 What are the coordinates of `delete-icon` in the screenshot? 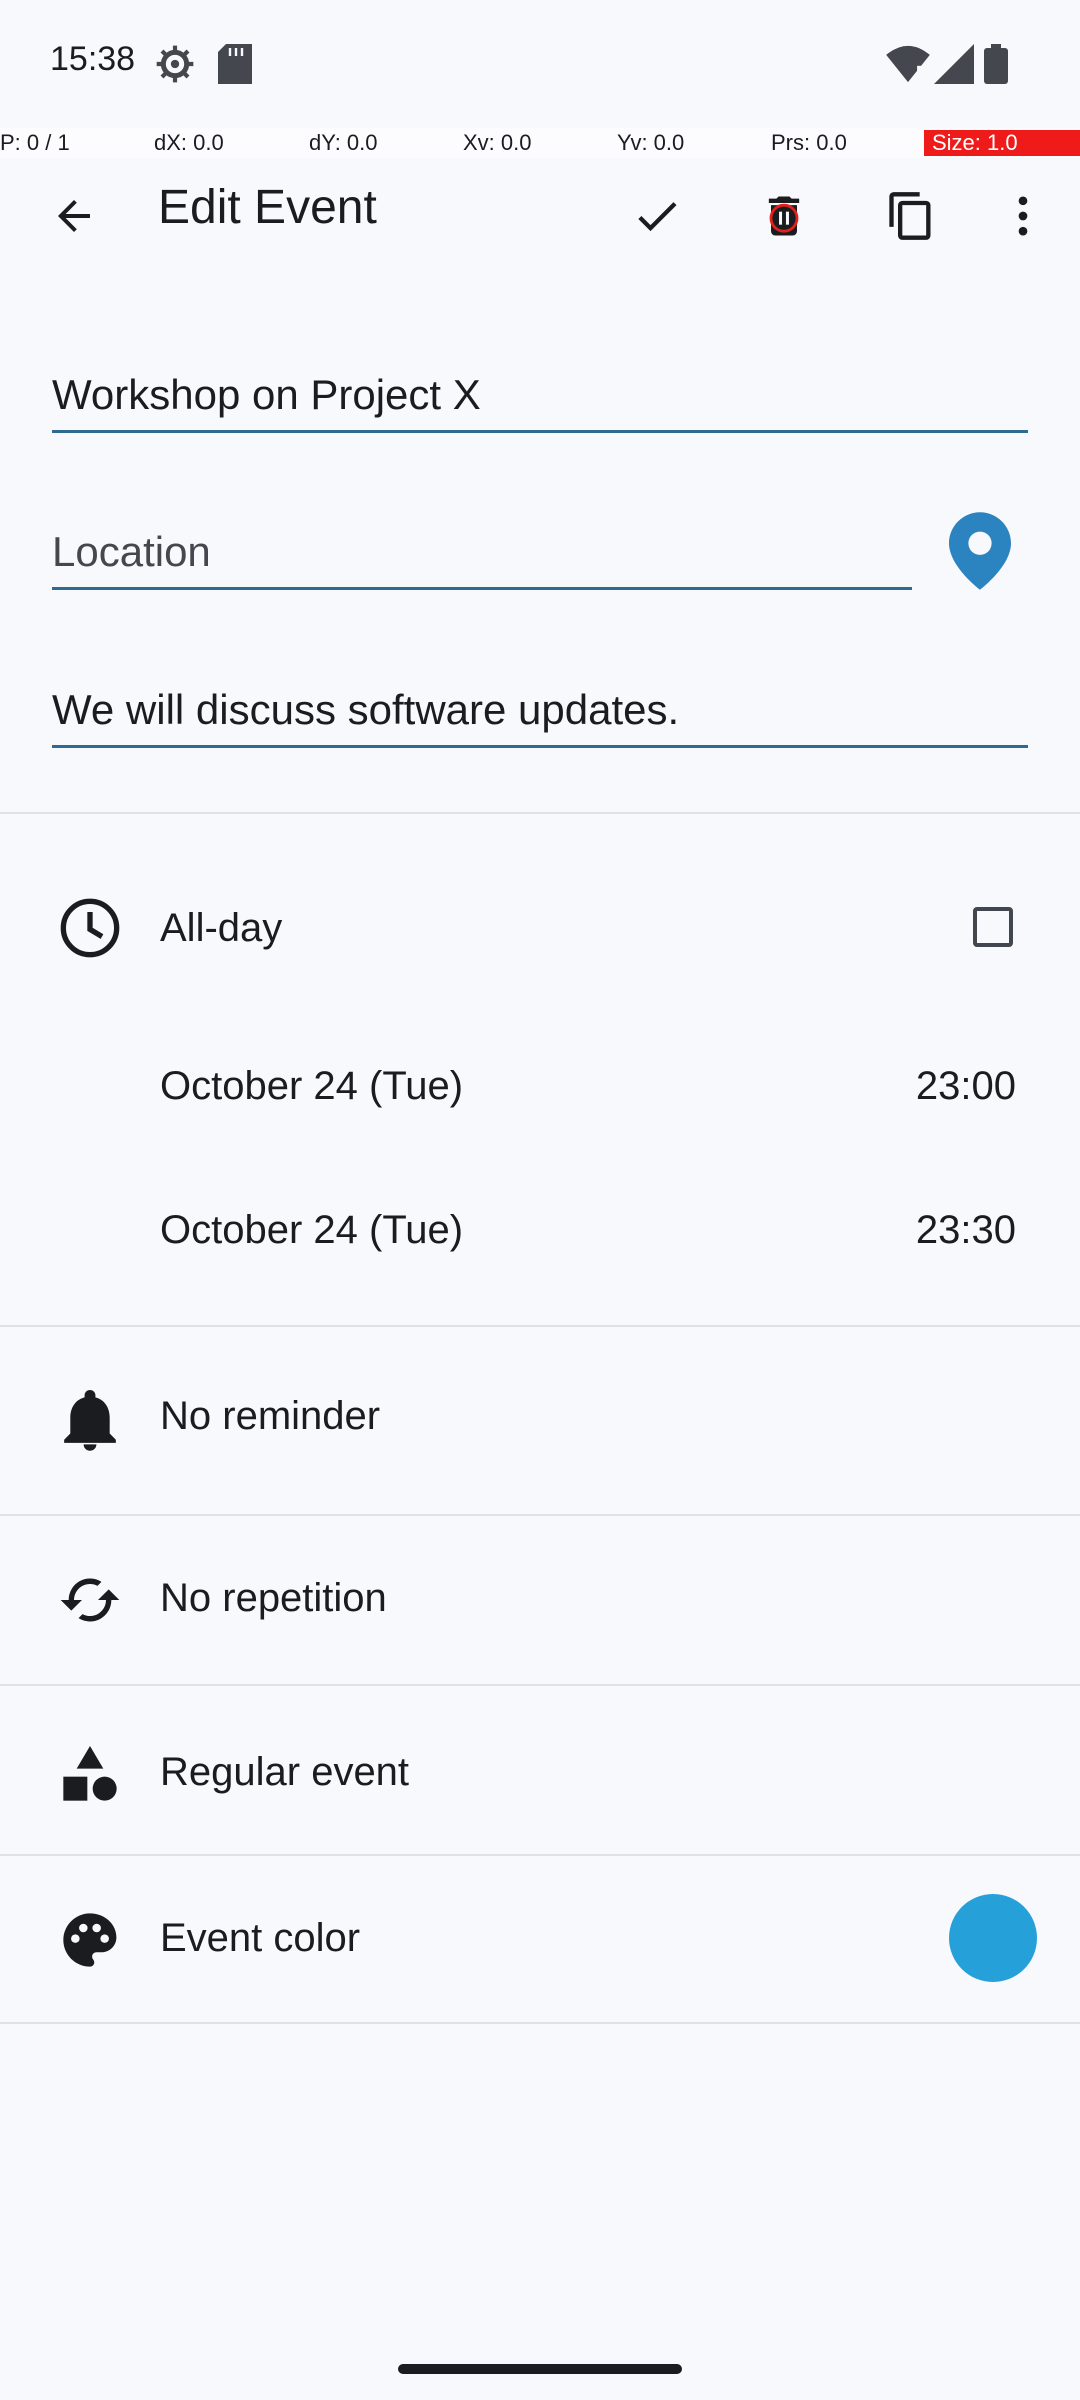 It's located at (784, 218).